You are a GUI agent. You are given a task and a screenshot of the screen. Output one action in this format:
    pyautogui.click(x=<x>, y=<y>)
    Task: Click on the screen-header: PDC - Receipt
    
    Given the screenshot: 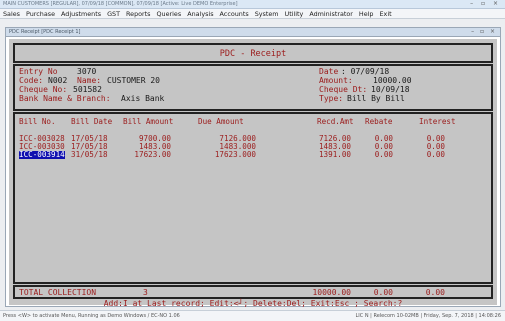 What is the action you would take?
    pyautogui.click(x=253, y=53)
    